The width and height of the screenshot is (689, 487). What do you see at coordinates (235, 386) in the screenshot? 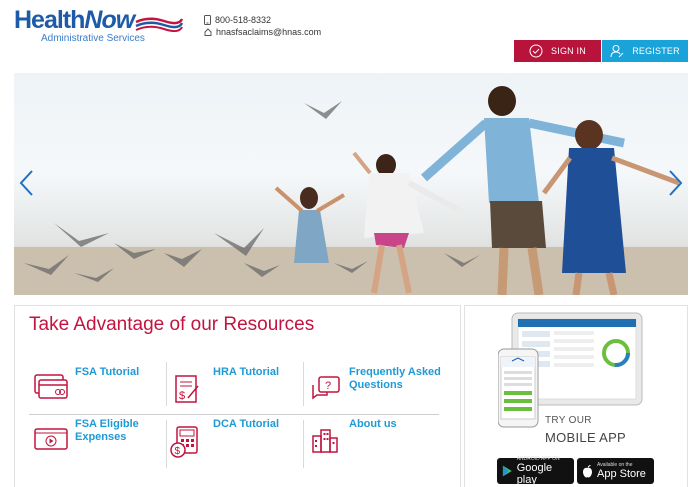
I see `resource-hra-tutorial: $ HRA Tutorial` at bounding box center [235, 386].